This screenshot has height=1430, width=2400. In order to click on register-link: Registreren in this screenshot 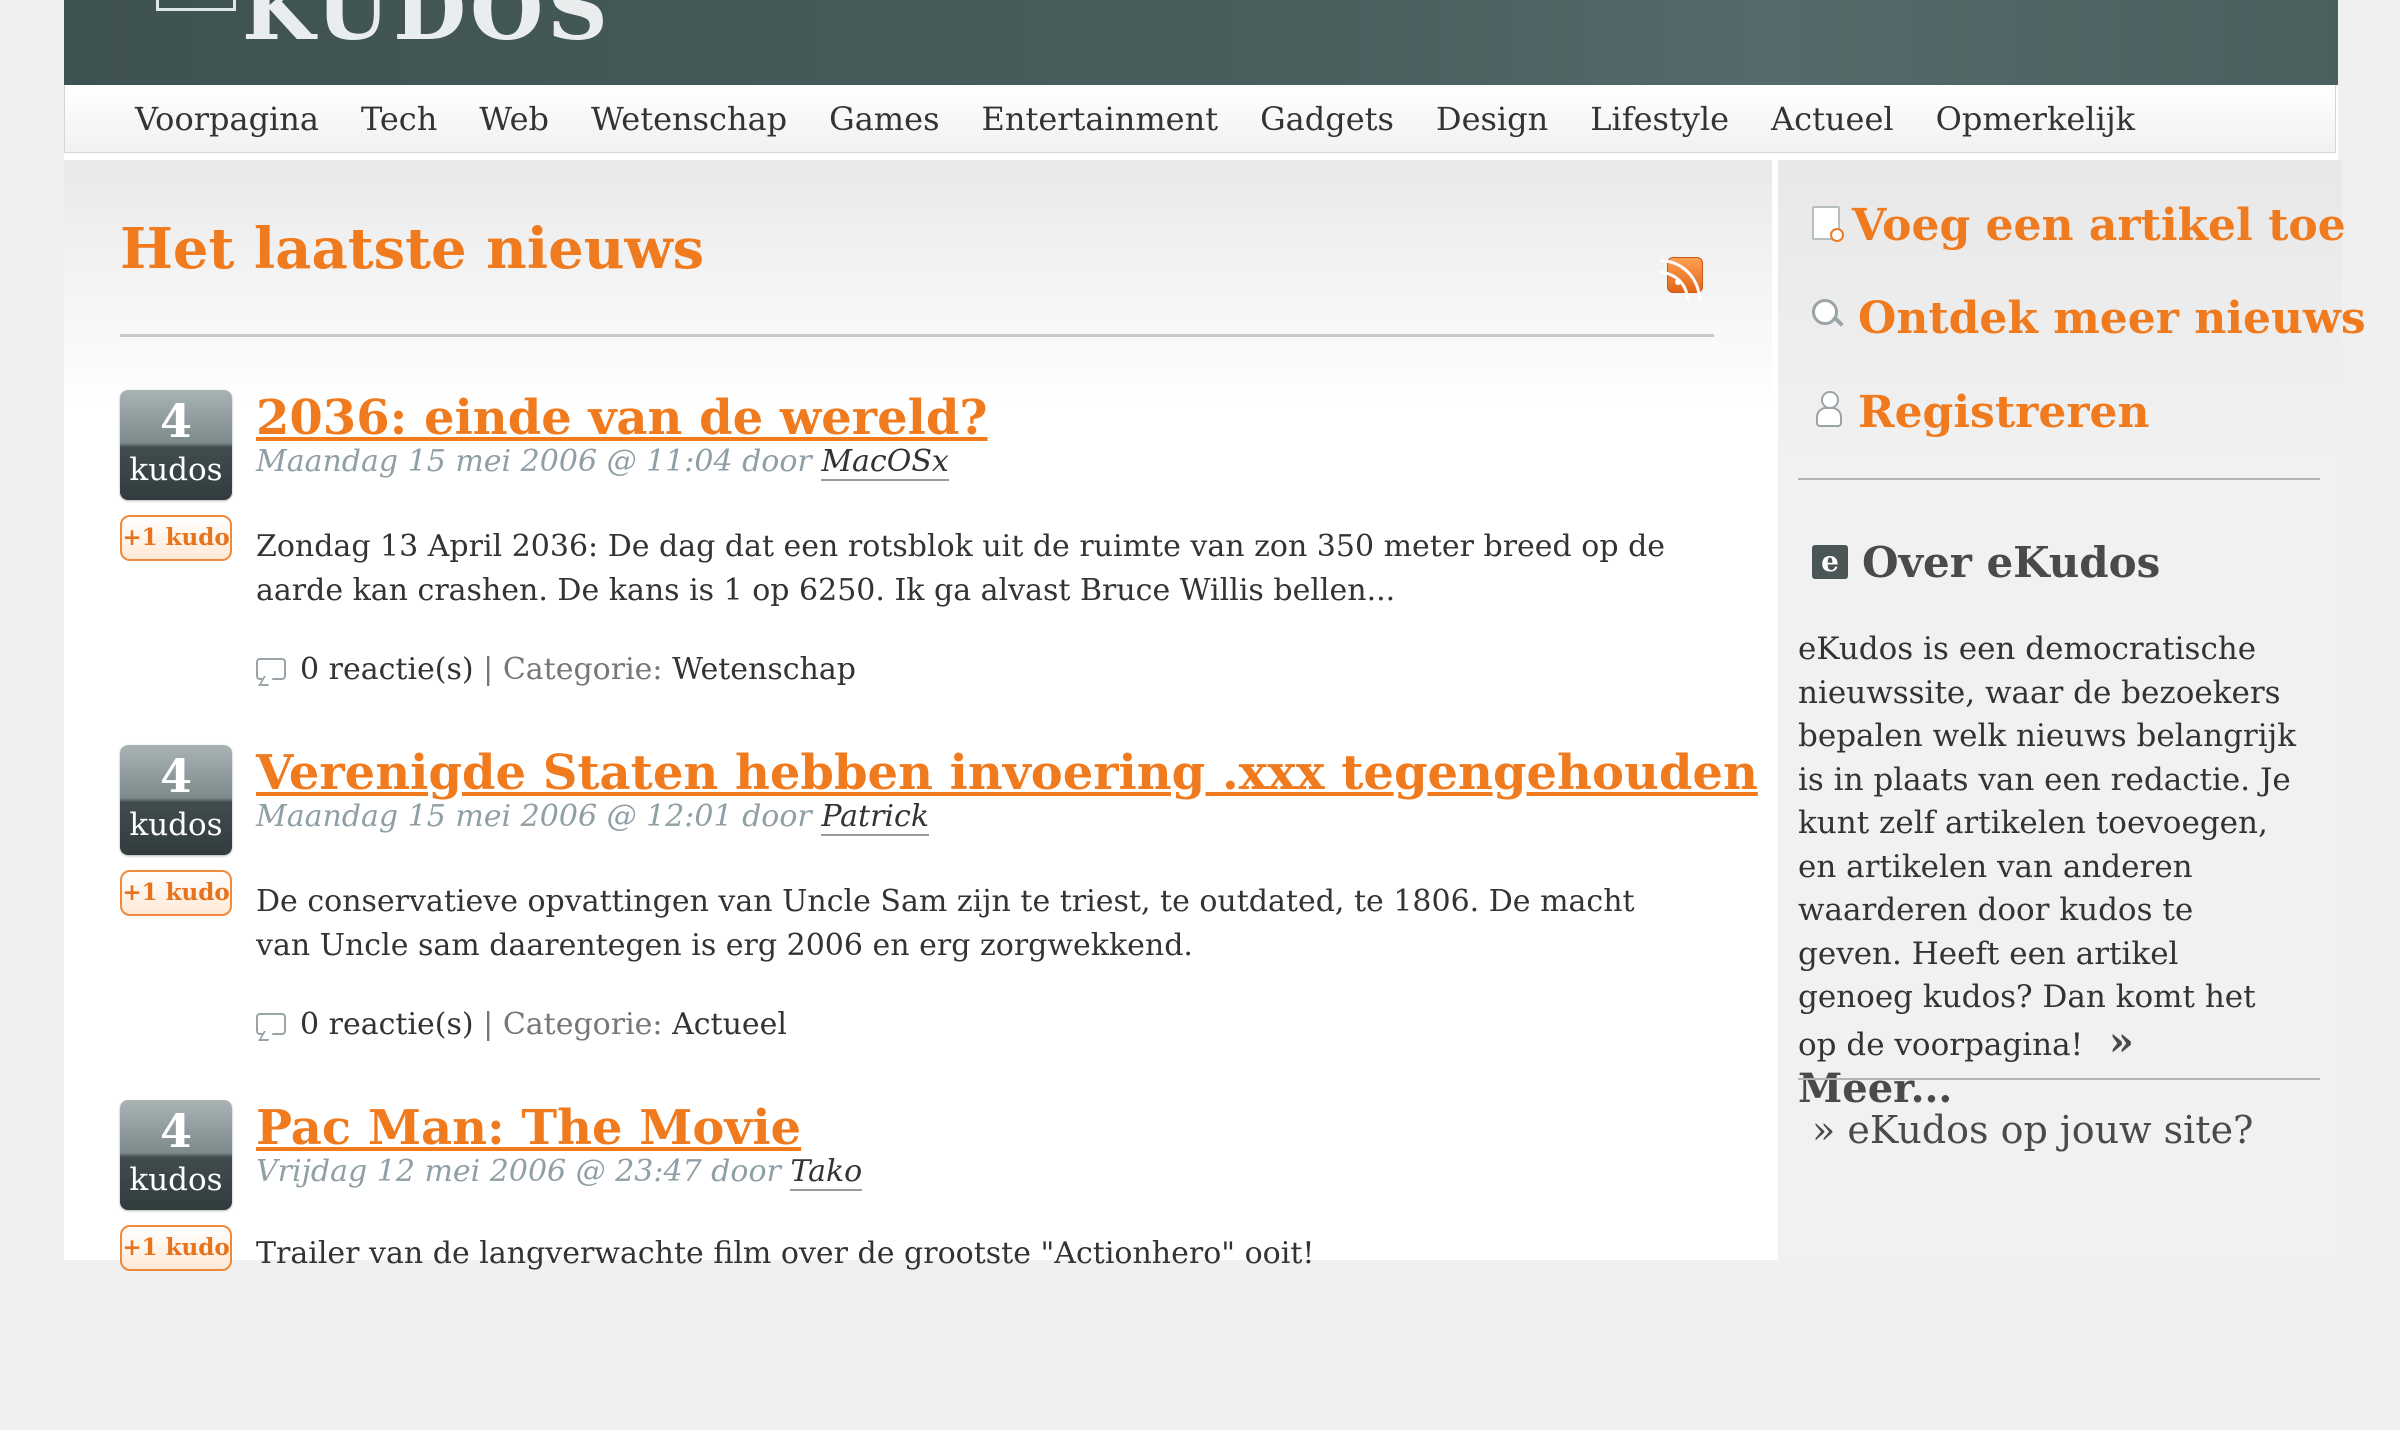, I will do `click(1980, 412)`.